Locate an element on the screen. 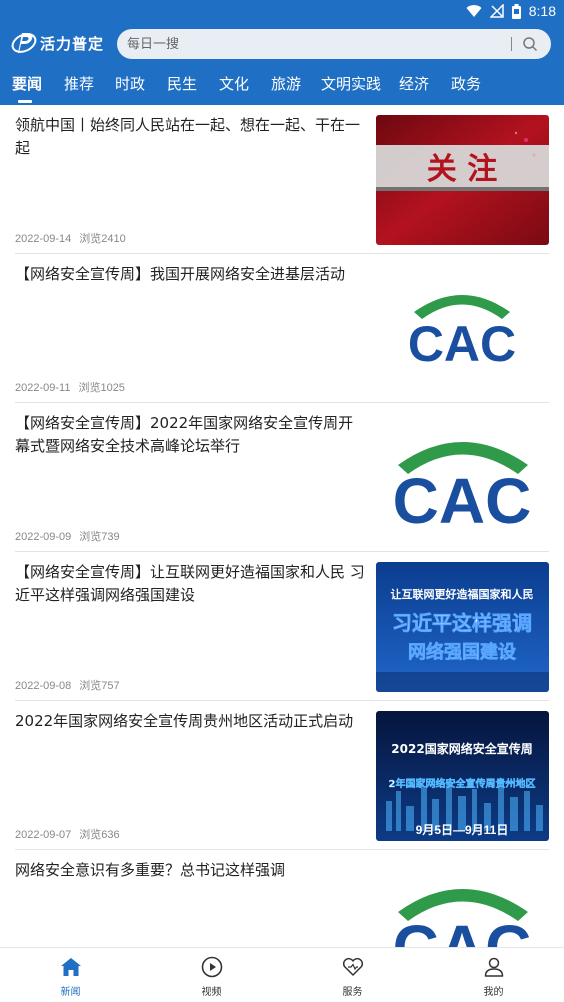 The image size is (564, 1002). news-thumbnail: 让互联网更好造福国家和人民 习近平这样强调 网络强国建设 is located at coordinates (462, 627).